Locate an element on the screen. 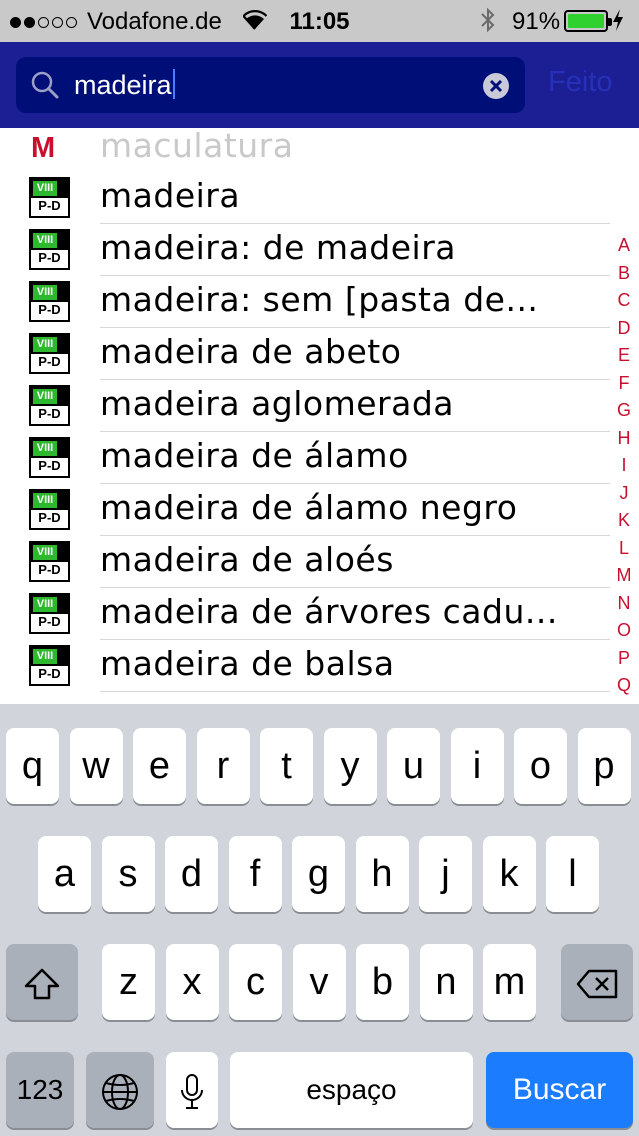 This screenshot has width=639, height=1136. list-item-label: madeira de aloés is located at coordinates (247, 559).